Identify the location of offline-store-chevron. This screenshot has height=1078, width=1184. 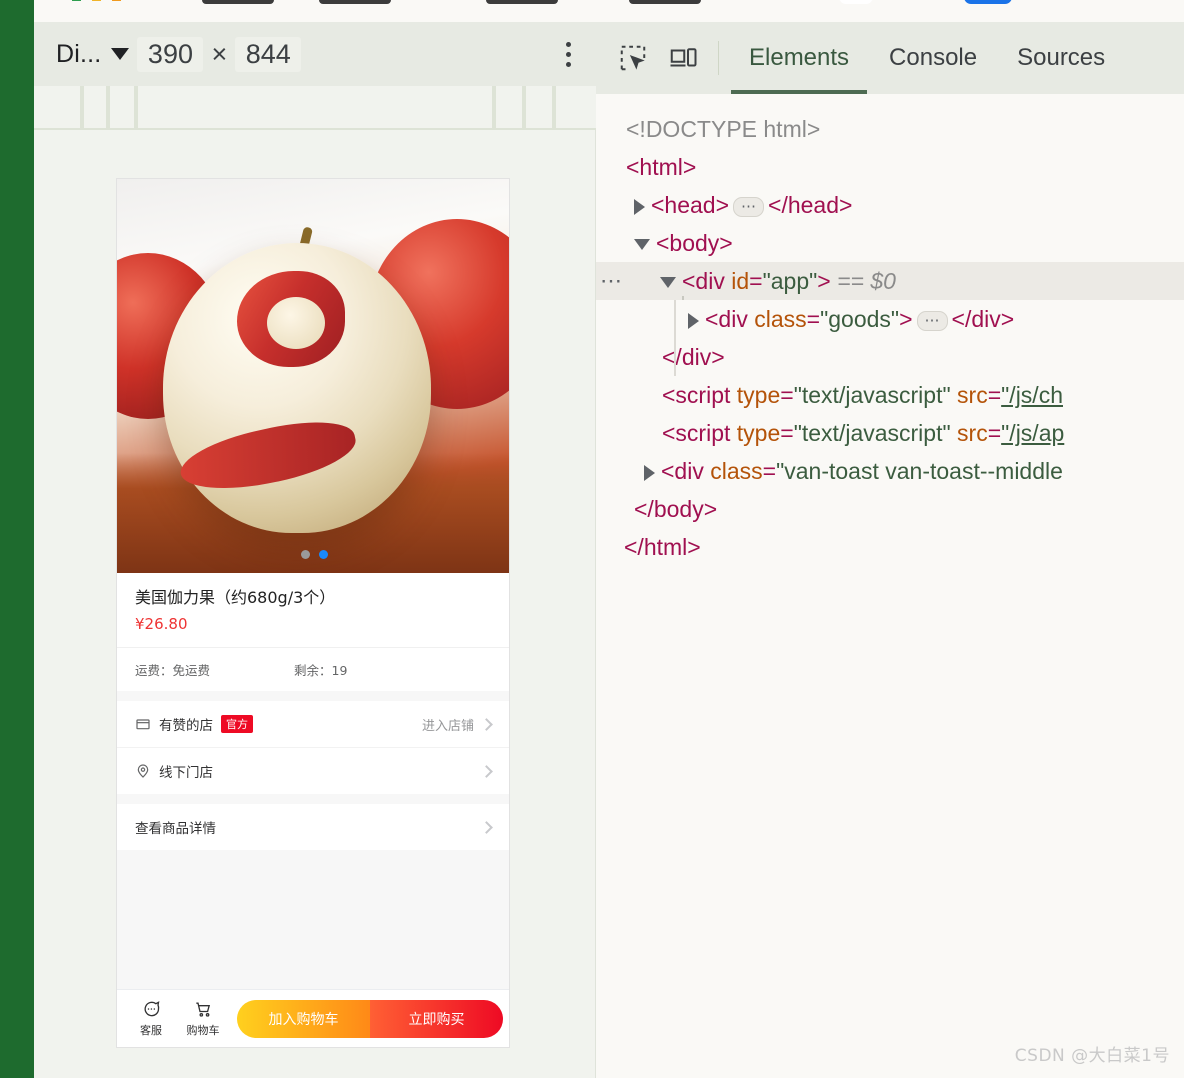
(486, 771).